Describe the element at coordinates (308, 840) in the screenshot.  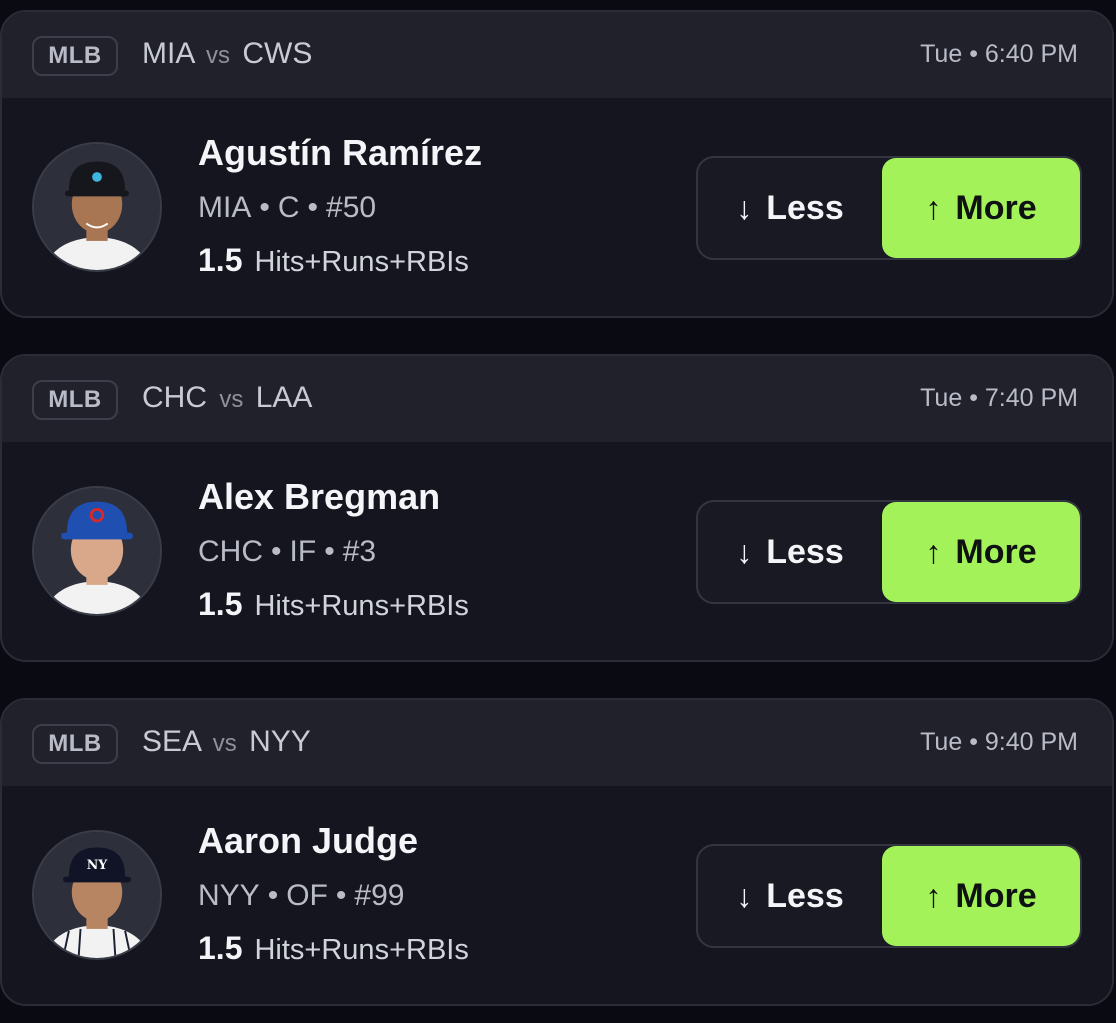
I see `player-name: Aaron Judge` at that location.